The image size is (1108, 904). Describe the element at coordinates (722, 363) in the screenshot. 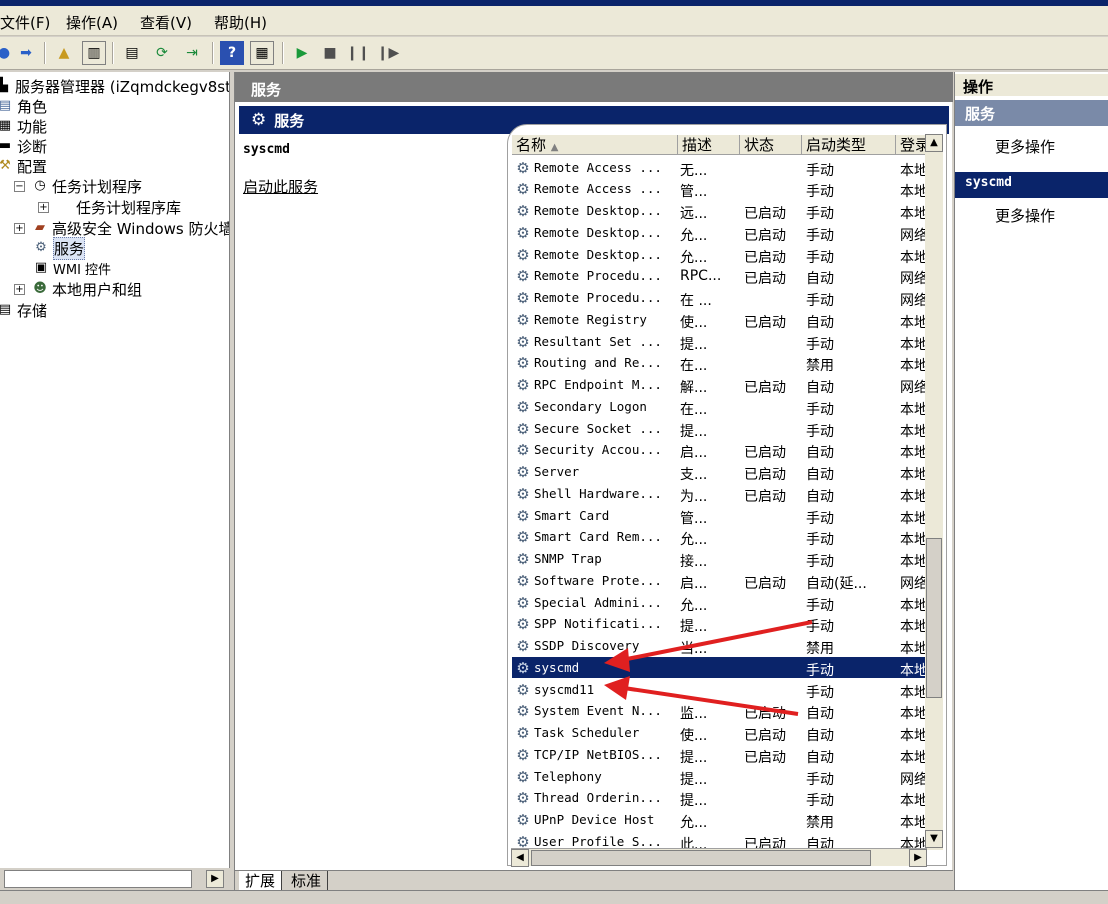

I see `table-row: ⚙ Routing and Re... 在... 禁用 本地` at that location.